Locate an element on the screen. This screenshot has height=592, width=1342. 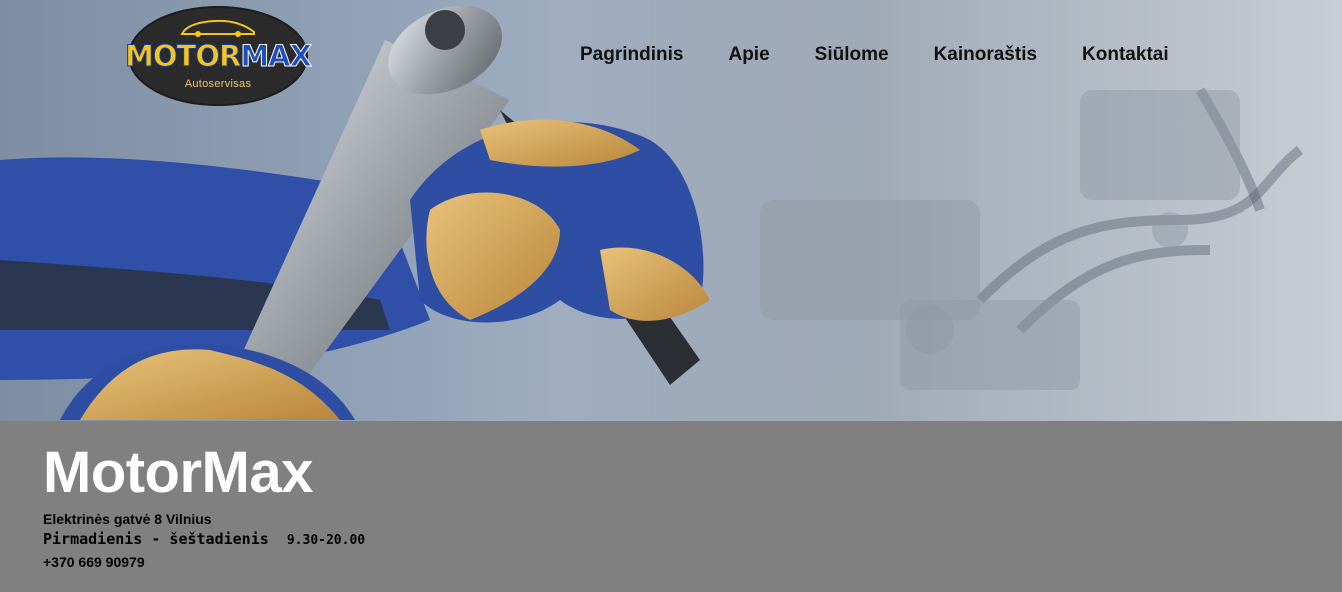
nav-item-kainorastis: Kainoraštis is located at coordinates (985, 57).